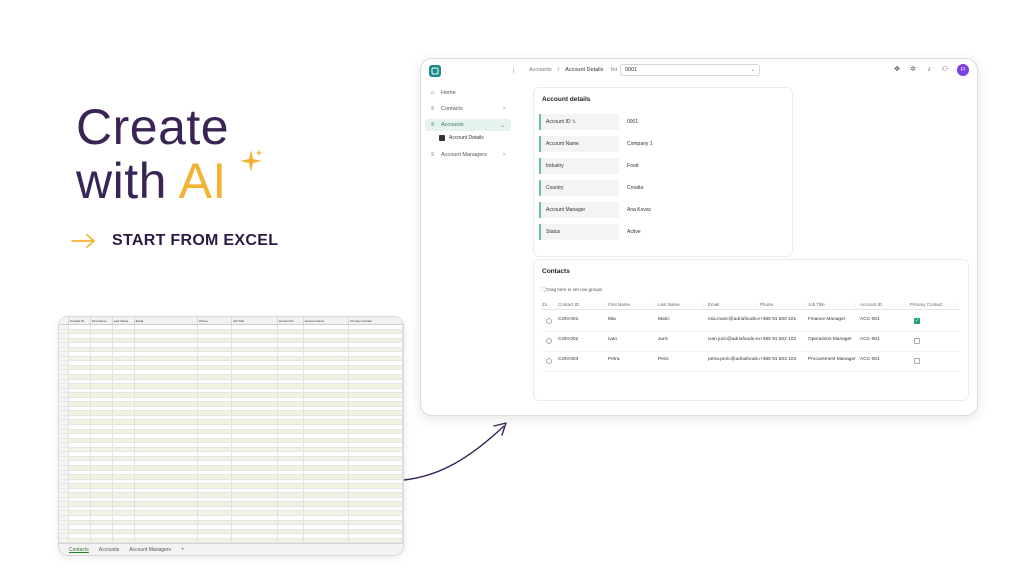  Describe the element at coordinates (614, 359) in the screenshot. I see `cell-first-name: Petra` at that location.